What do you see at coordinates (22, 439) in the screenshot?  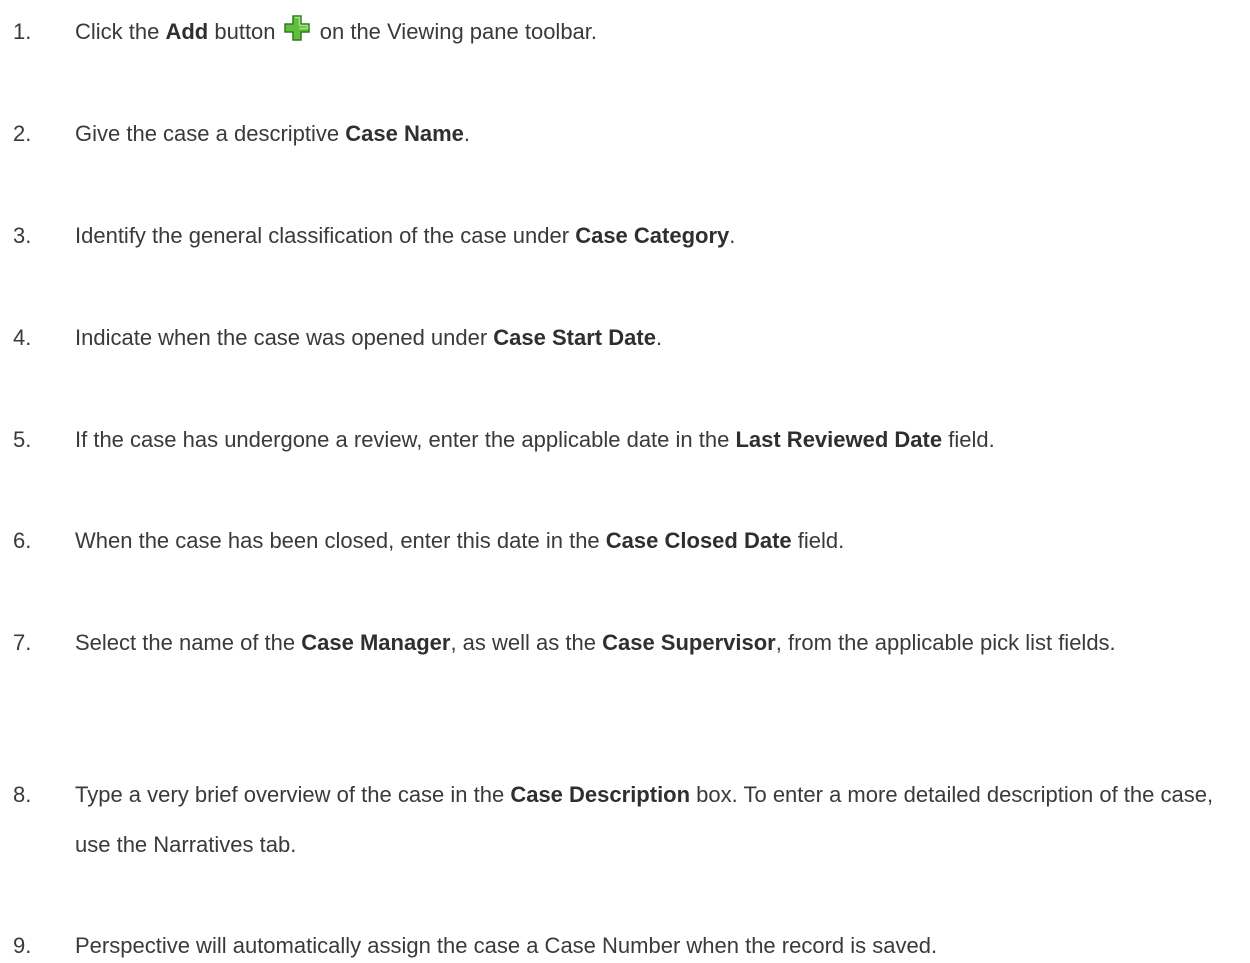 I see `step-number: 5.` at bounding box center [22, 439].